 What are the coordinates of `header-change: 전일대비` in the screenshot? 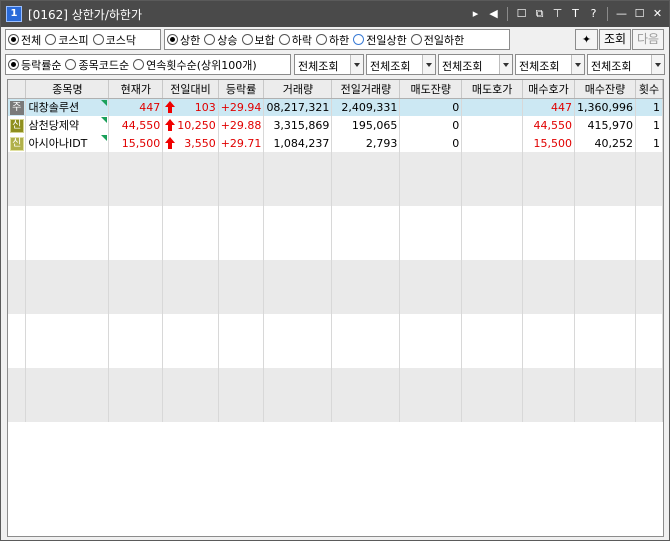 It's located at (190, 89).